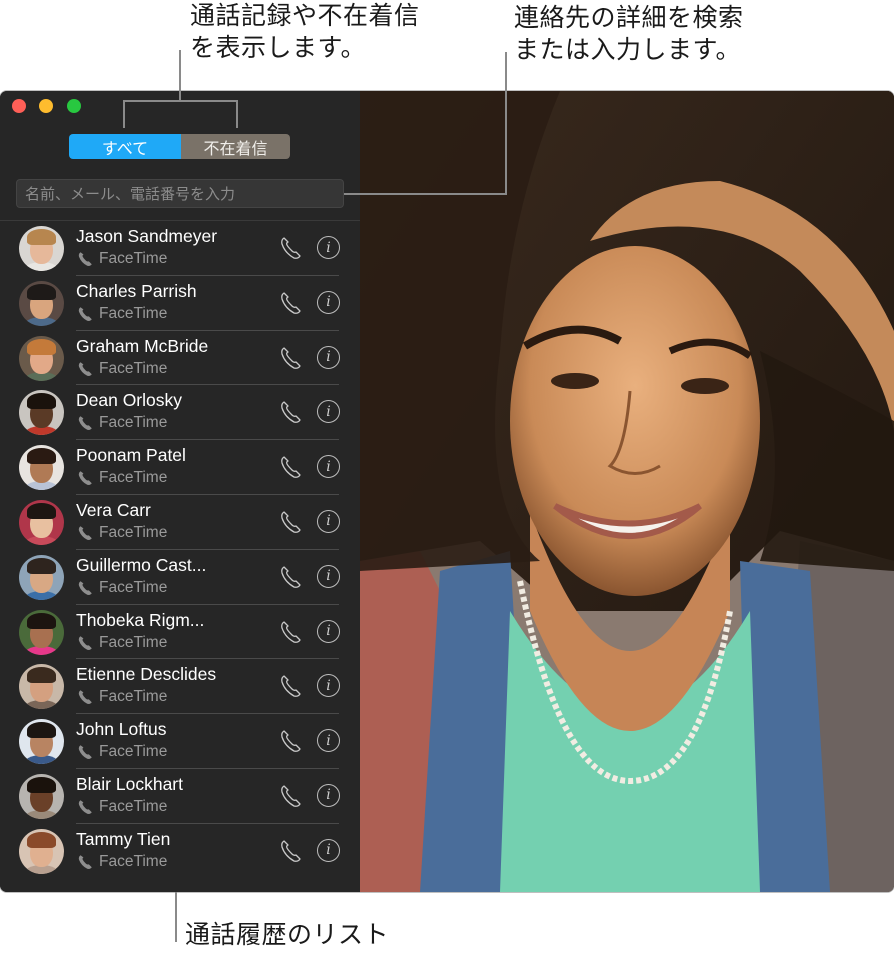 This screenshot has width=894, height=958. Describe the element at coordinates (146, 674) in the screenshot. I see `contact-name: Etienne Desclides` at that location.